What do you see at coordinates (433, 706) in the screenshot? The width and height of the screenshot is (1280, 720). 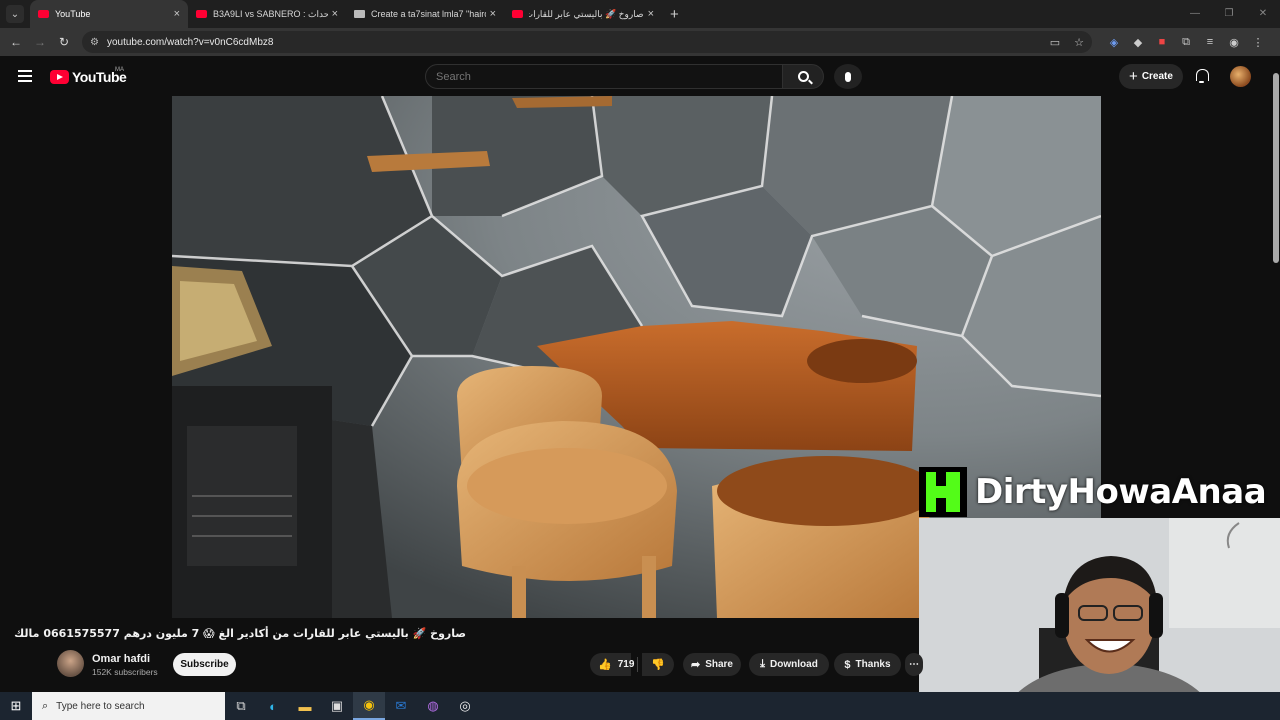 I see `messenger-icon: ◍` at bounding box center [433, 706].